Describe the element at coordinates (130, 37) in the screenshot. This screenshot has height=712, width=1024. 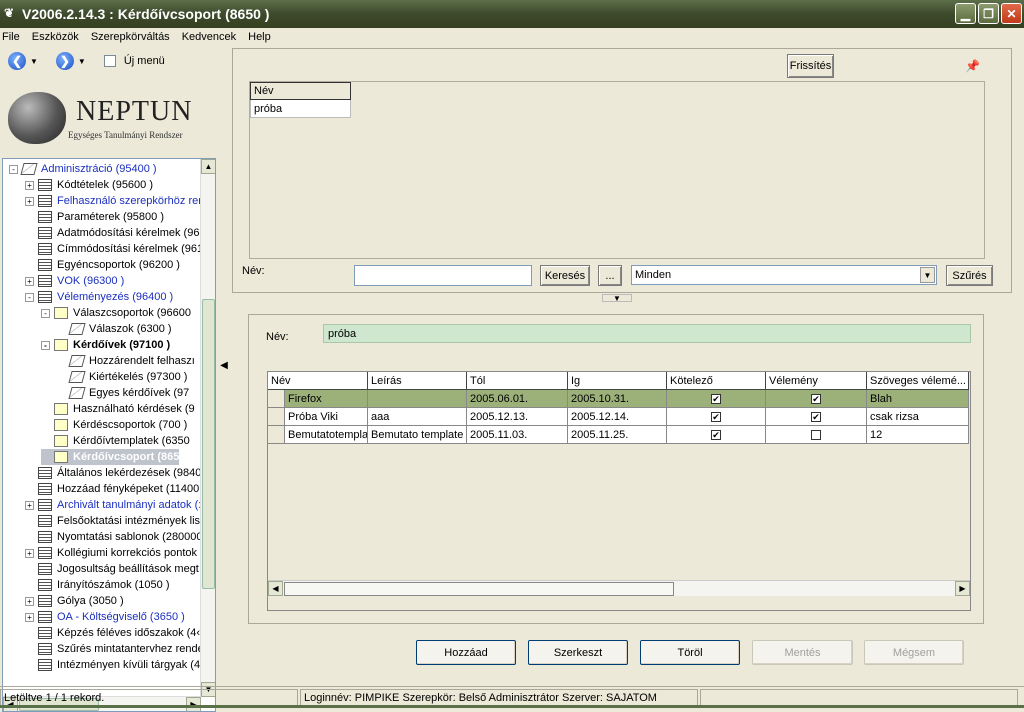
I see `menu-role-switch: Szerepkörváltás` at that location.